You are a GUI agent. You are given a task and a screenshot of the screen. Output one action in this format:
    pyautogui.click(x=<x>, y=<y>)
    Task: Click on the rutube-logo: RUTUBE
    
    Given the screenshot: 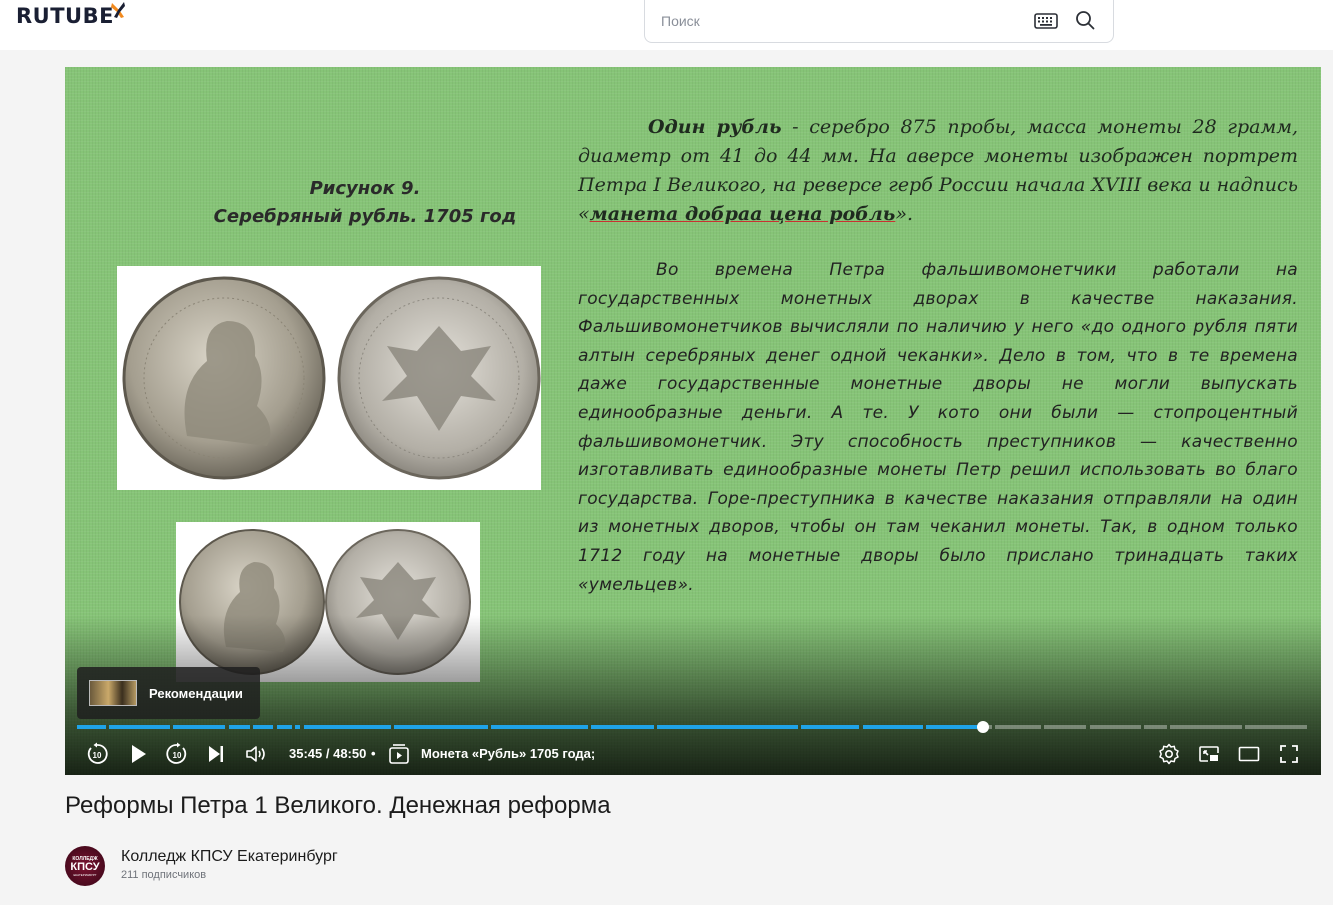 What is the action you would take?
    pyautogui.click(x=70, y=15)
    